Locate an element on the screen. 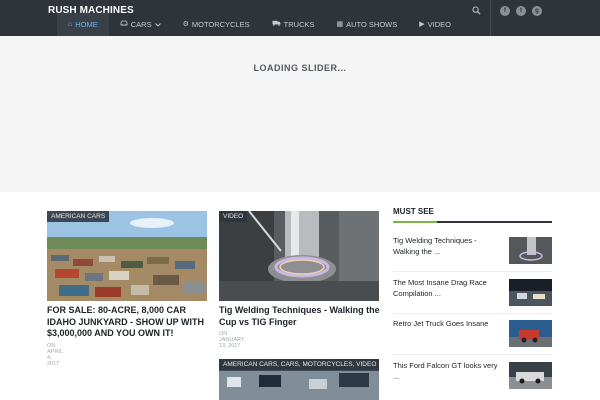 Image resolution: width=600 pixels, height=400 pixels. nav-item-auto-shows: ▦ AUTO SHOWS is located at coordinates (367, 24).